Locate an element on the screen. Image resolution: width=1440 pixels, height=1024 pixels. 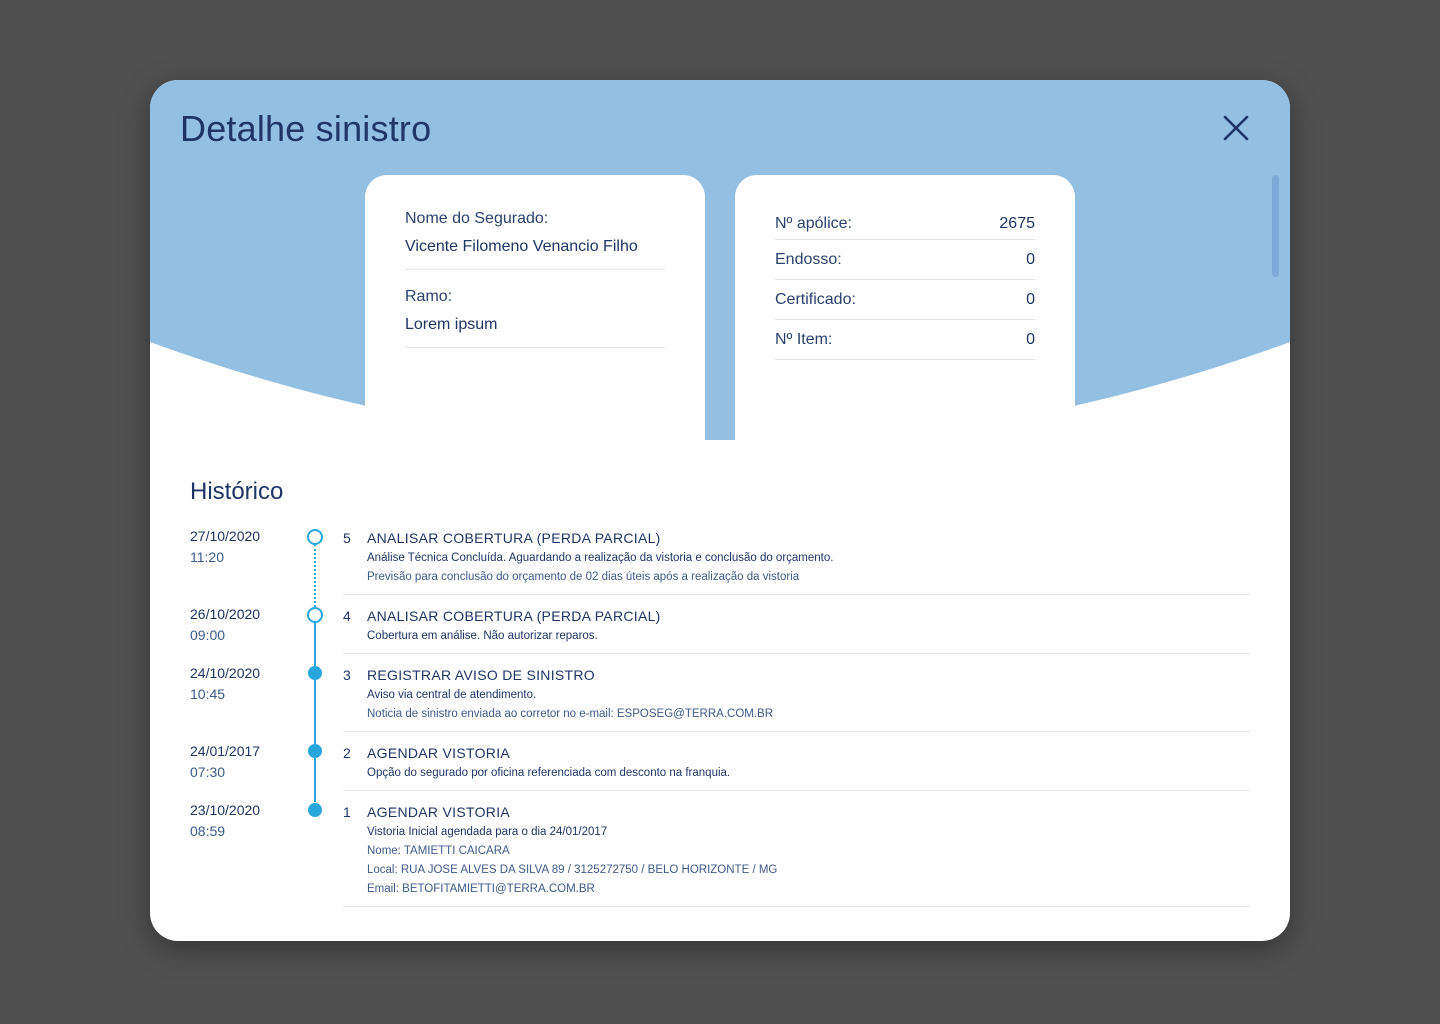
entry-number: 3 is located at coordinates (347, 675).